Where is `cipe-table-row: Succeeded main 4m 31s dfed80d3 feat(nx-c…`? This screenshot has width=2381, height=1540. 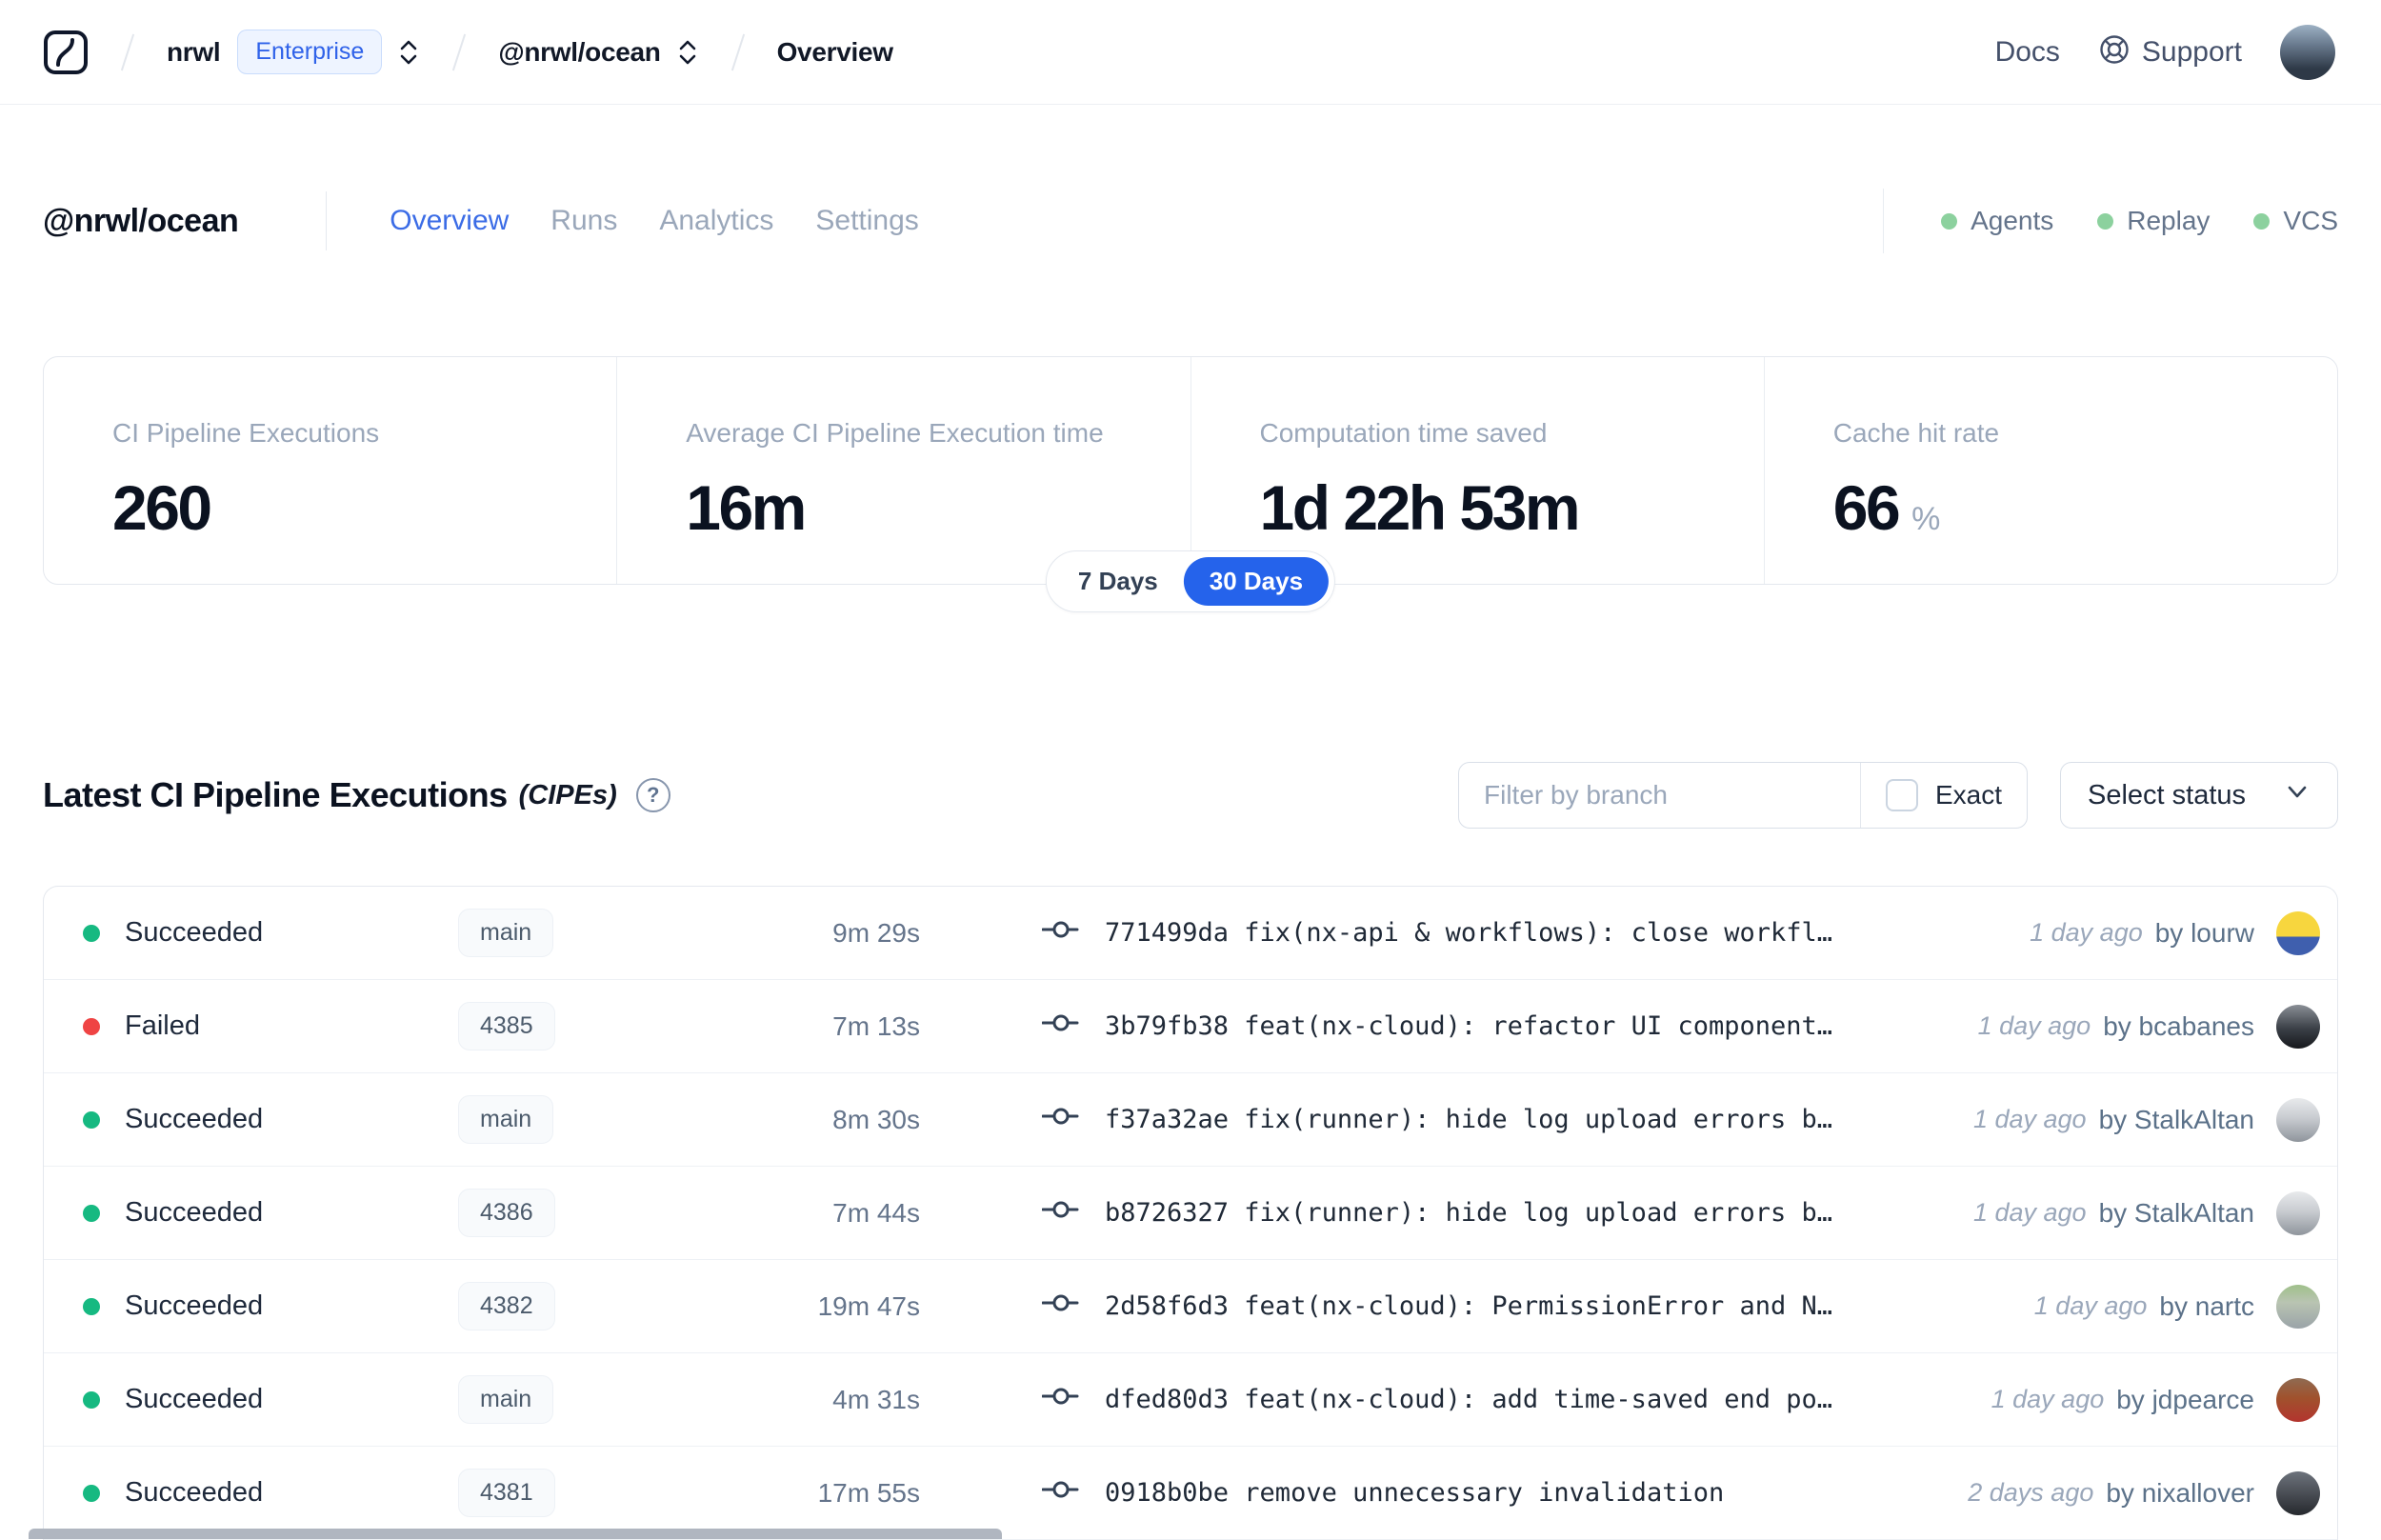
cipe-table-row: Succeeded main 4m 31s dfed80d3 feat(nx-c… is located at coordinates (1190, 1400).